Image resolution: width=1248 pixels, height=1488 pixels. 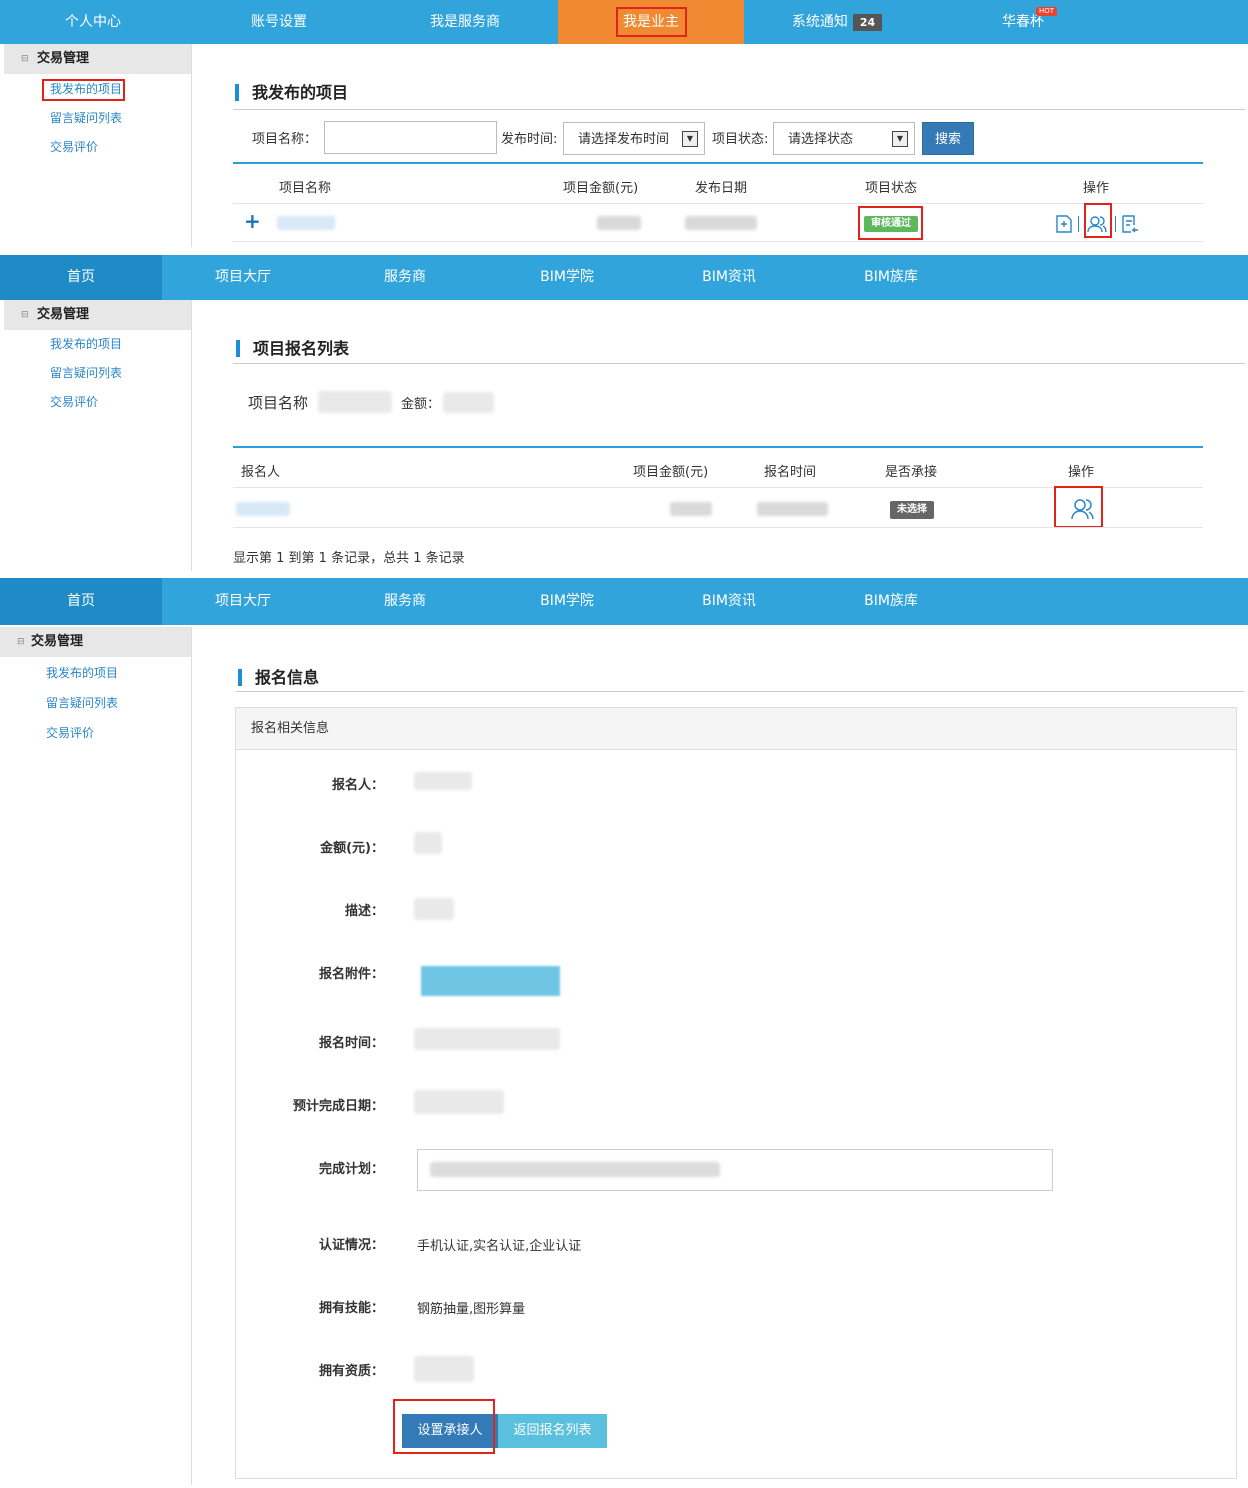 I want to click on filter-status-label: 项目状态:, so click(x=740, y=139).